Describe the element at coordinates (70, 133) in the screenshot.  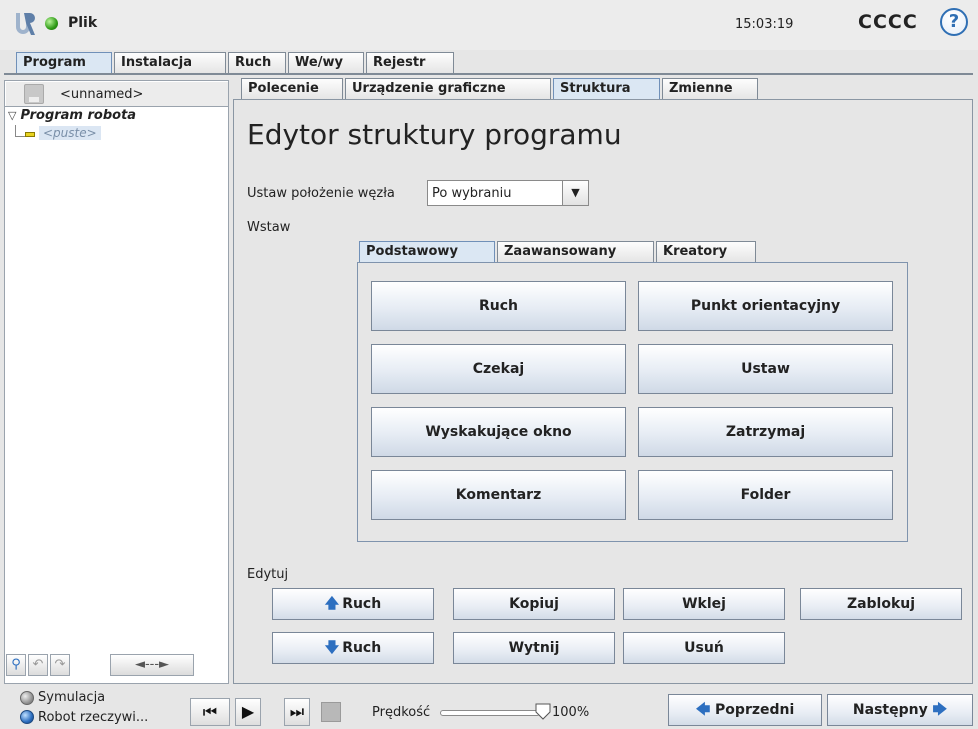
I see `tree-node-empty: <puste>` at that location.